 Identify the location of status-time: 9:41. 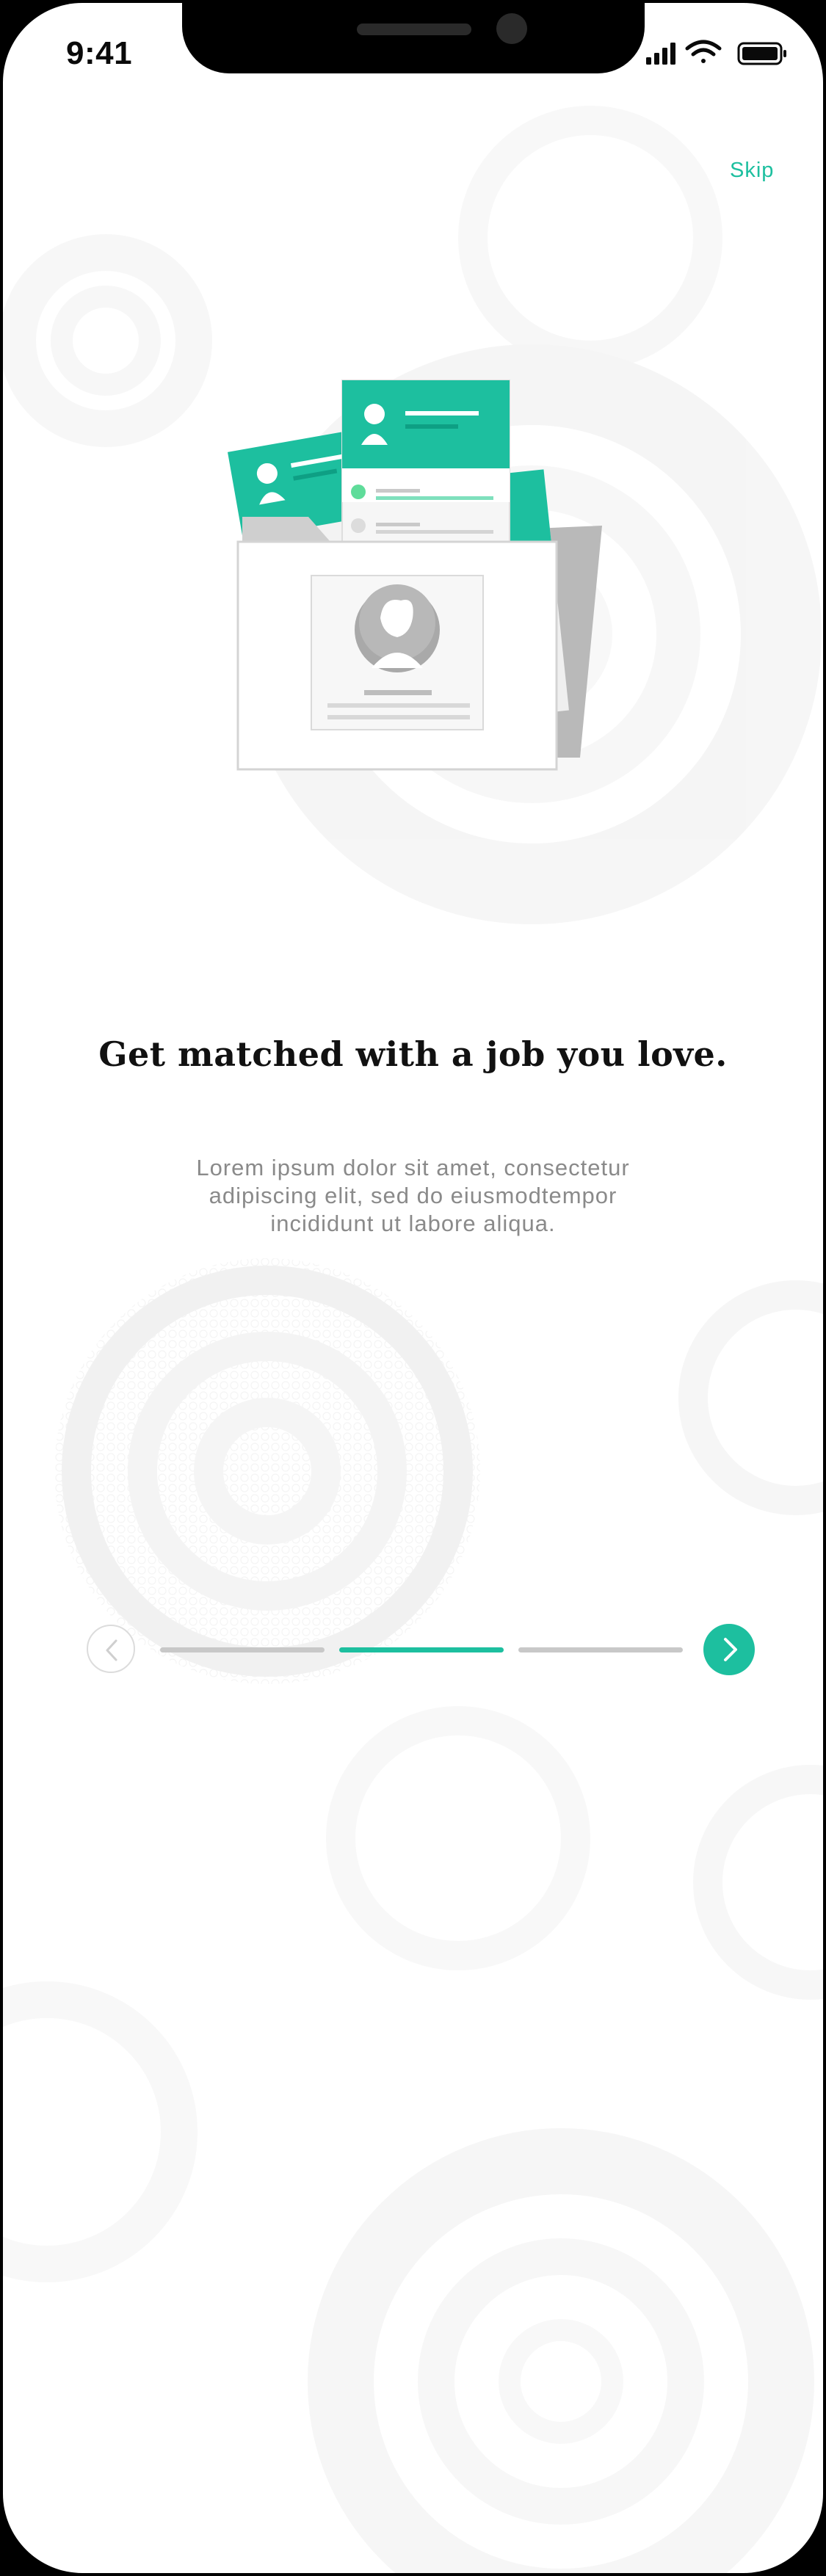
(99, 53).